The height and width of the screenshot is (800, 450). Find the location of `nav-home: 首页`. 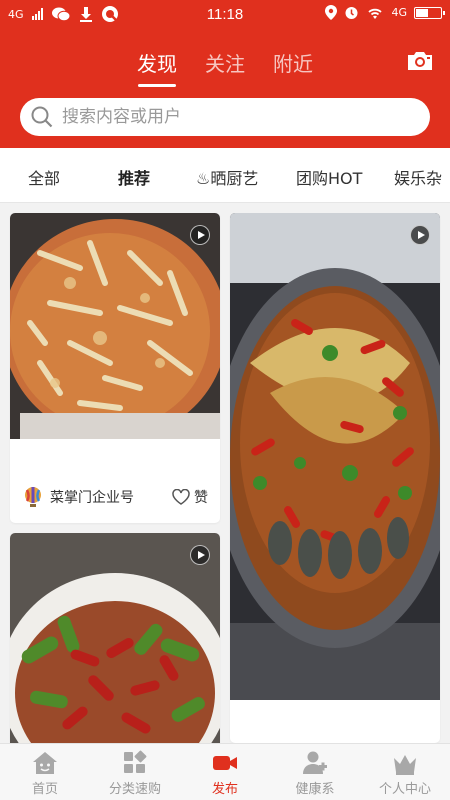

nav-home: 首页 is located at coordinates (45, 772).